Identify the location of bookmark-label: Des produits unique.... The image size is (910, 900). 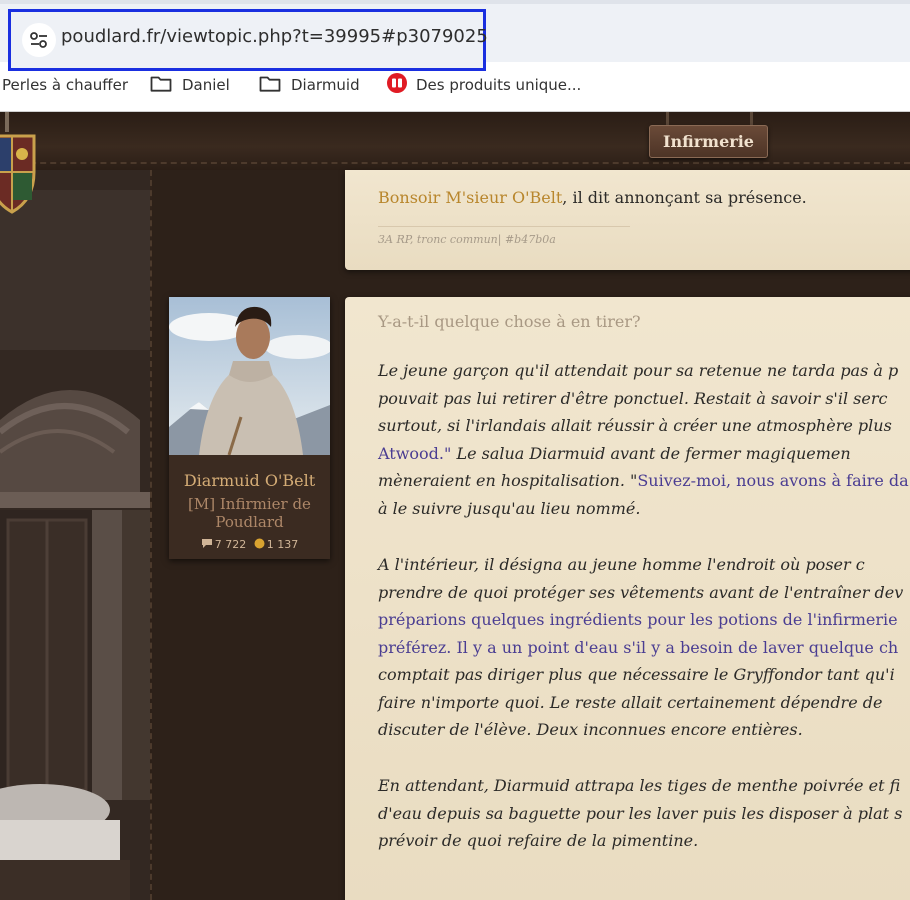
(499, 85).